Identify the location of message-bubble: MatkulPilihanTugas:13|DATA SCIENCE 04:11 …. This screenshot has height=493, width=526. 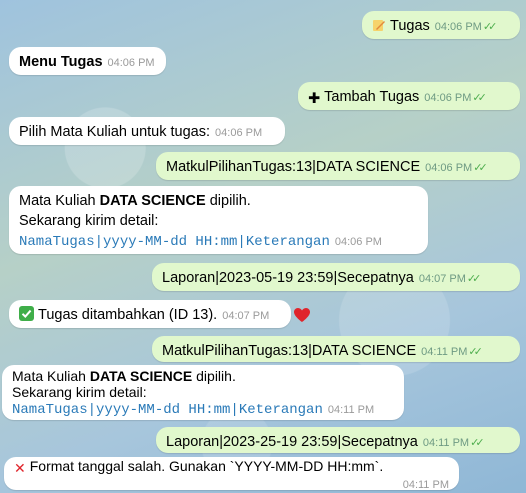
(336, 349).